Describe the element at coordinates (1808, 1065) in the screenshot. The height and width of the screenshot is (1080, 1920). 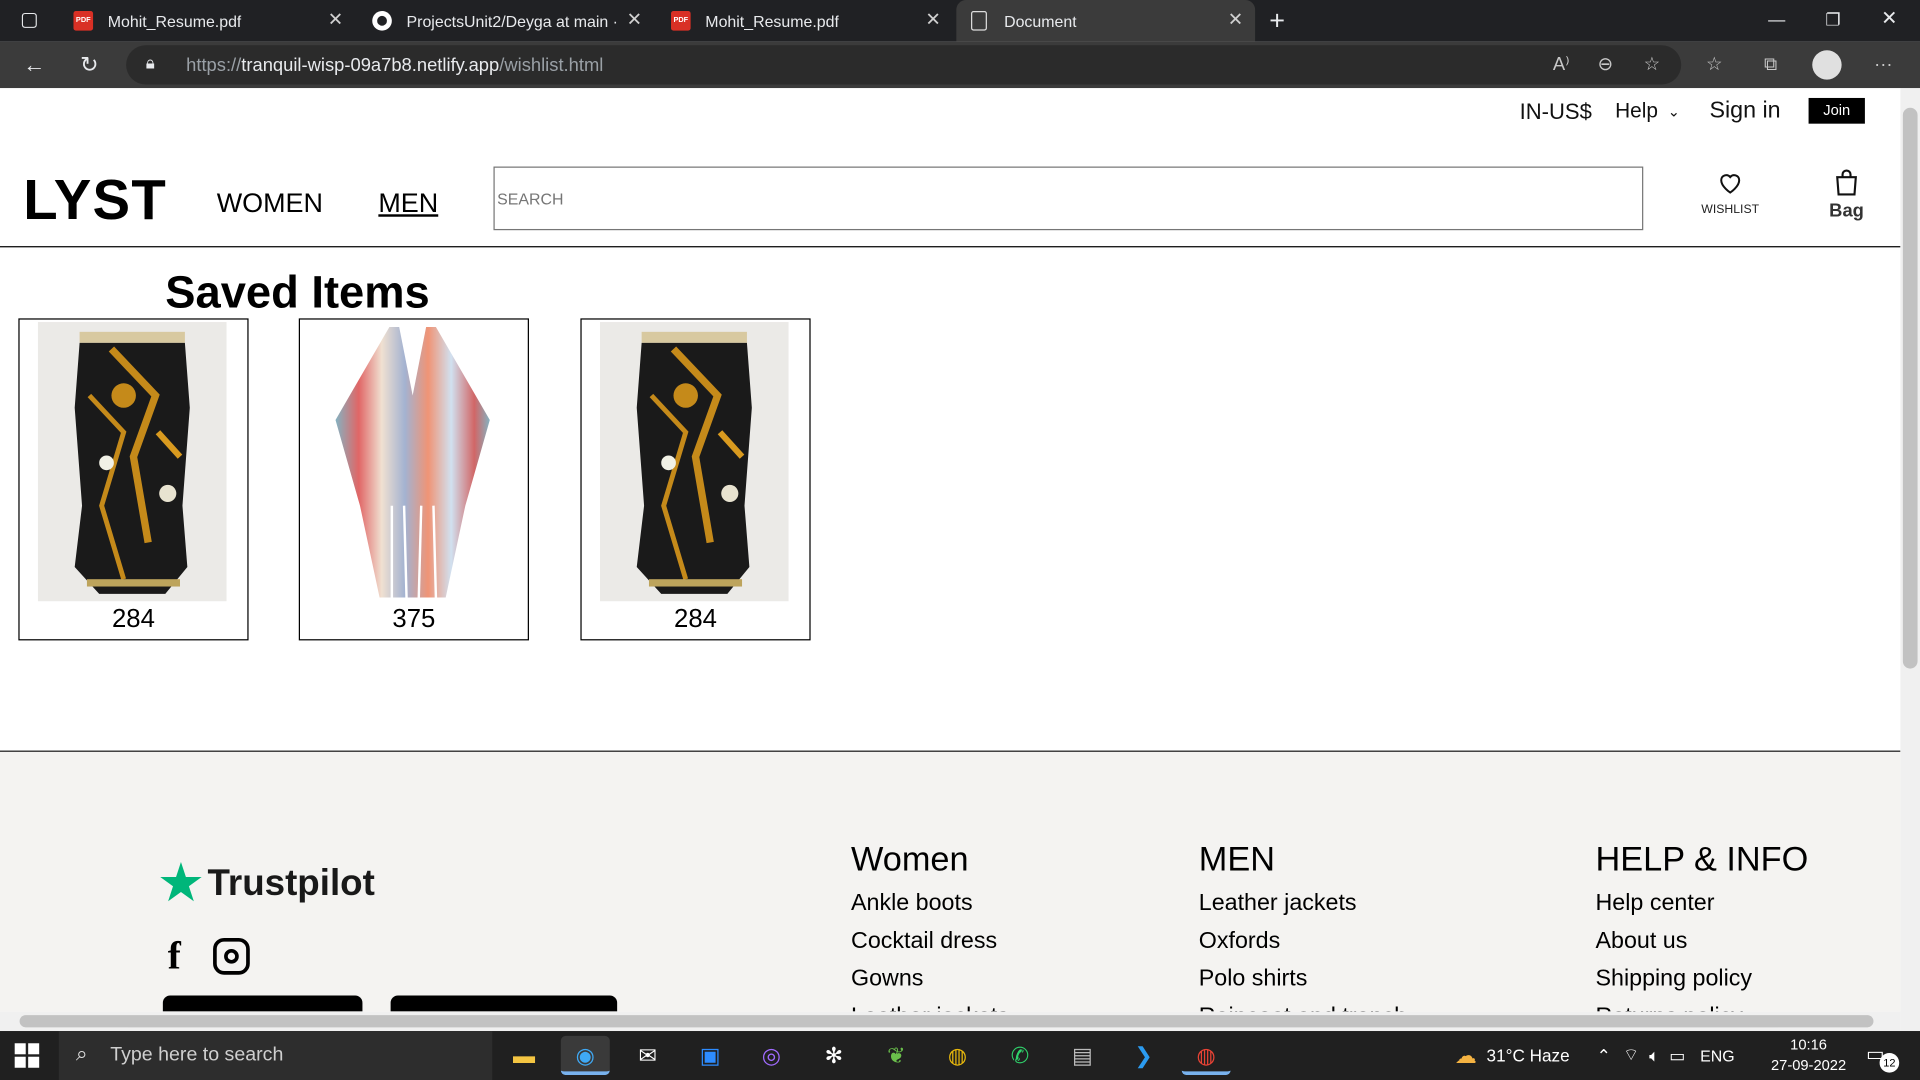
I see `clock-date: 27-09-2022` at that location.